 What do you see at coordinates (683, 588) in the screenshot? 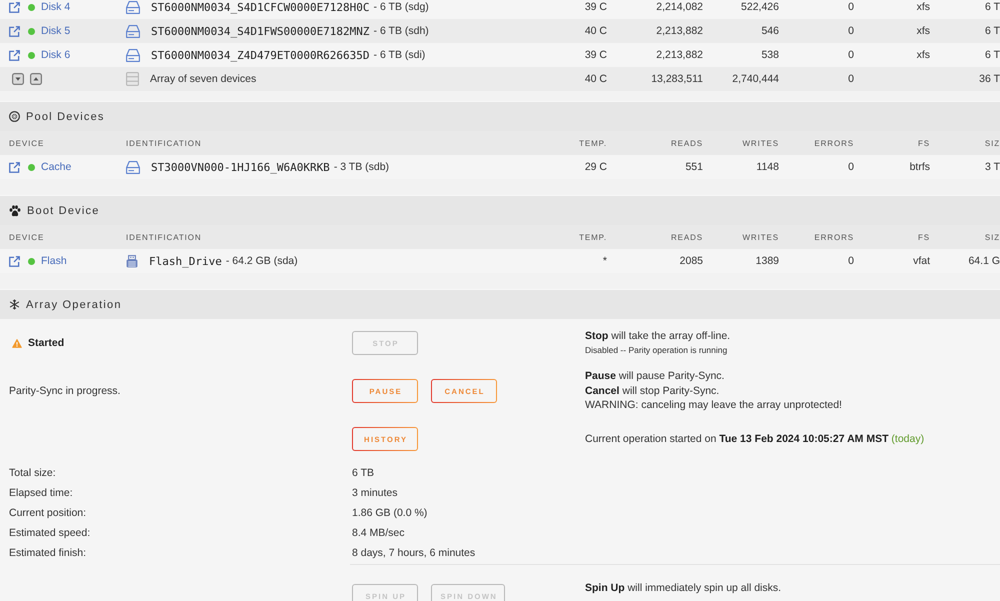
I see `note-text: Spin Up will immediately spin up all disks.` at bounding box center [683, 588].